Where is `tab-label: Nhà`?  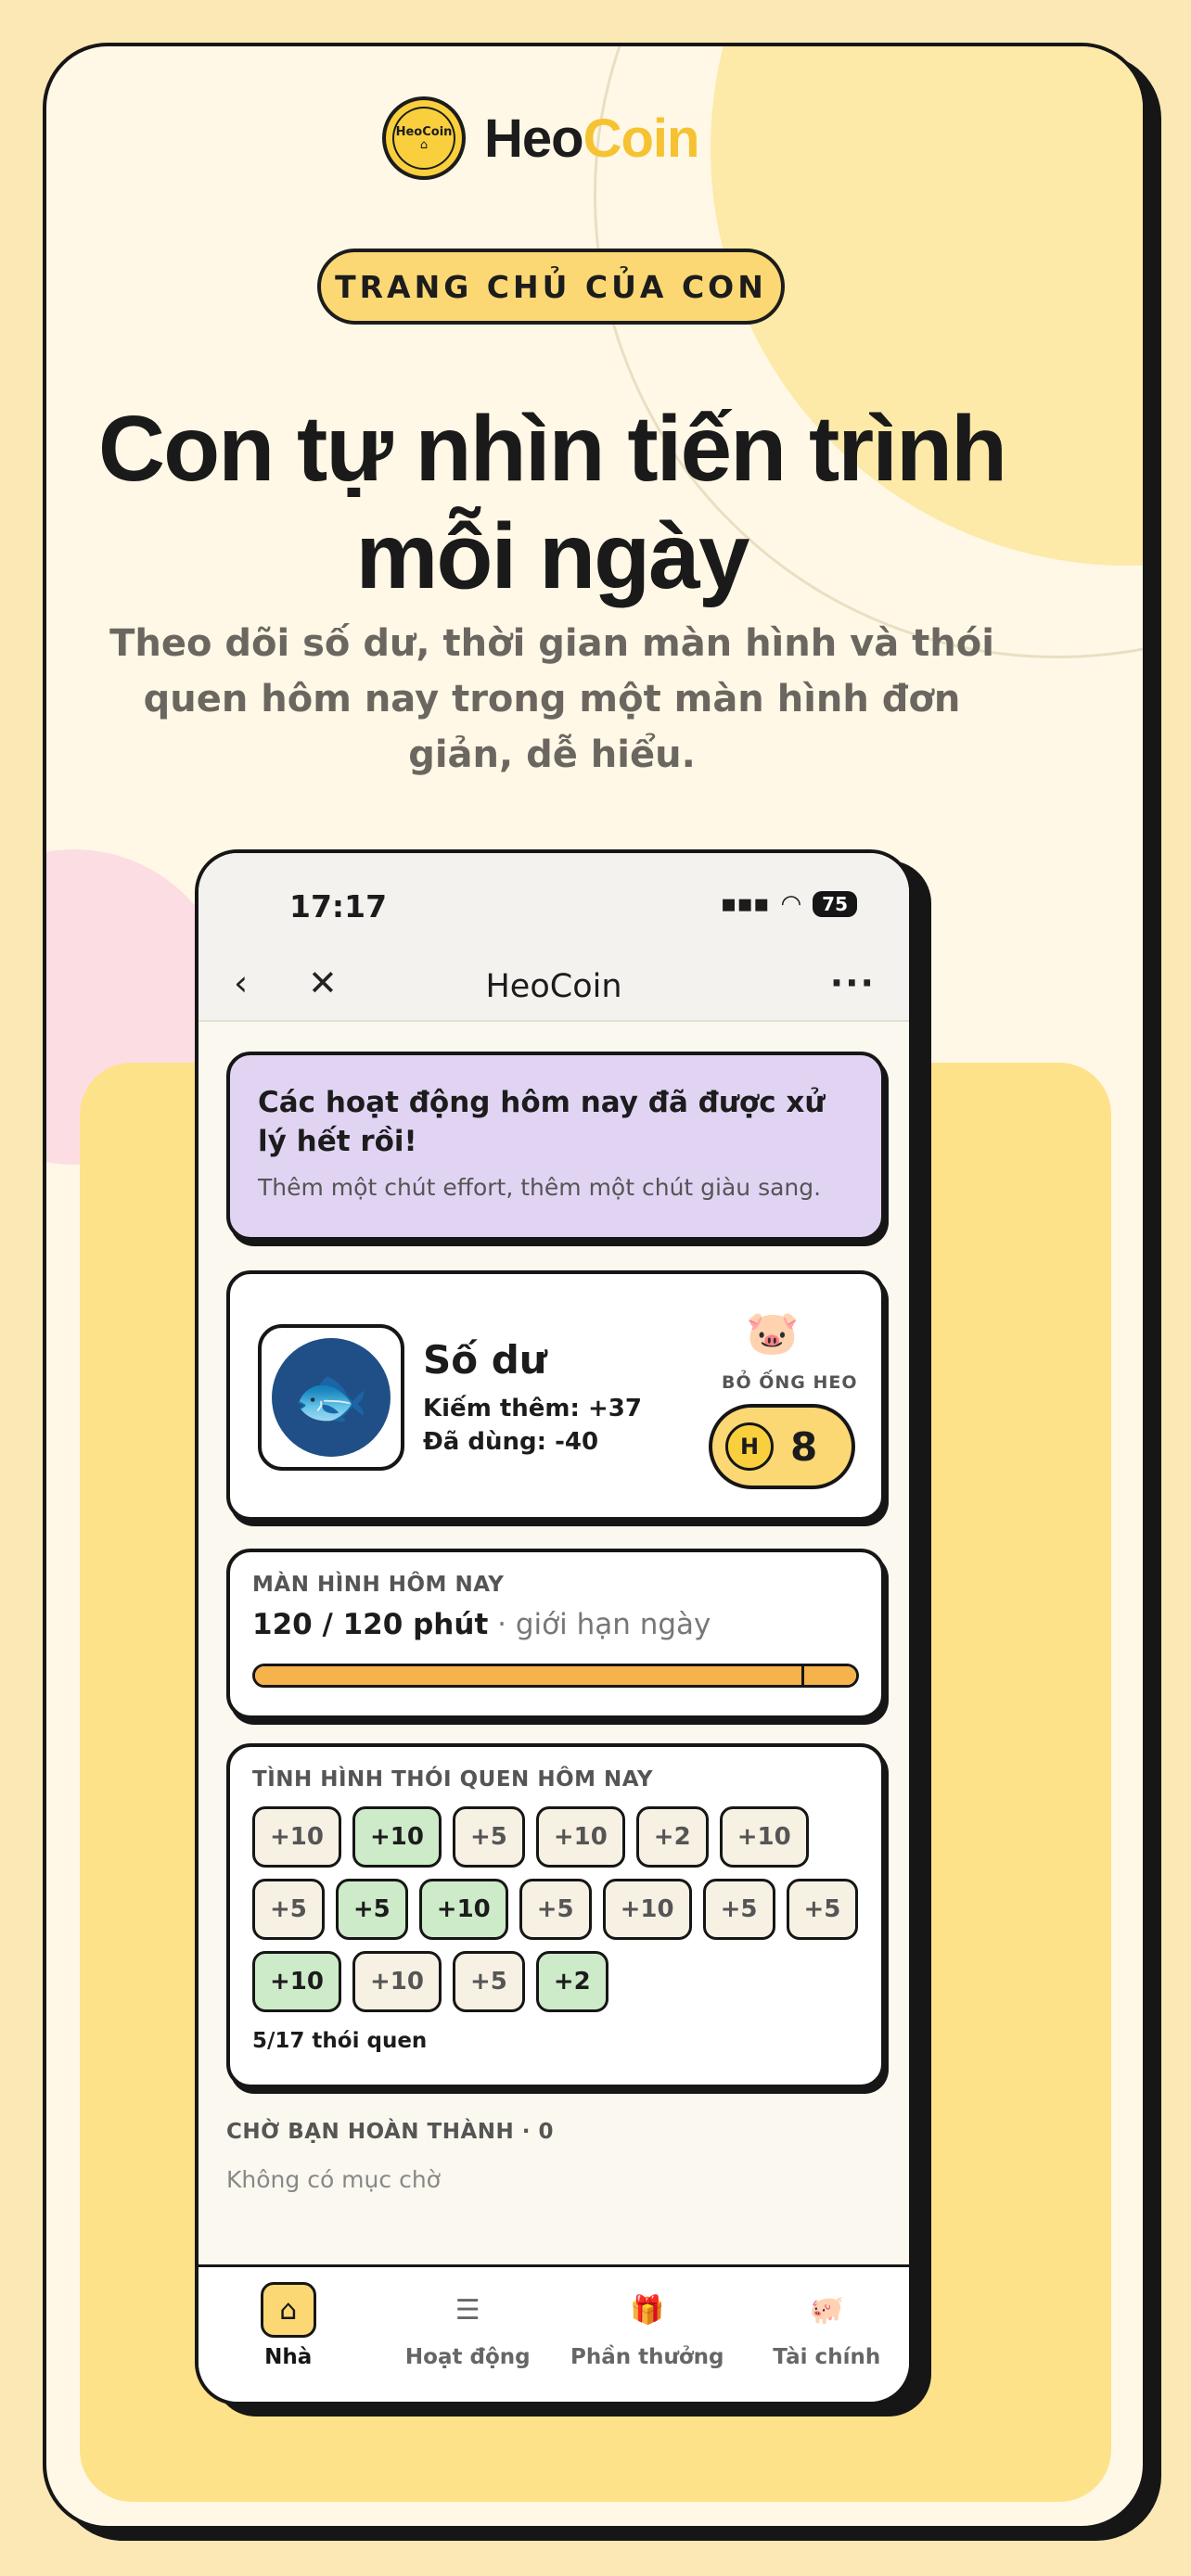
tab-label: Nhà is located at coordinates (288, 2357).